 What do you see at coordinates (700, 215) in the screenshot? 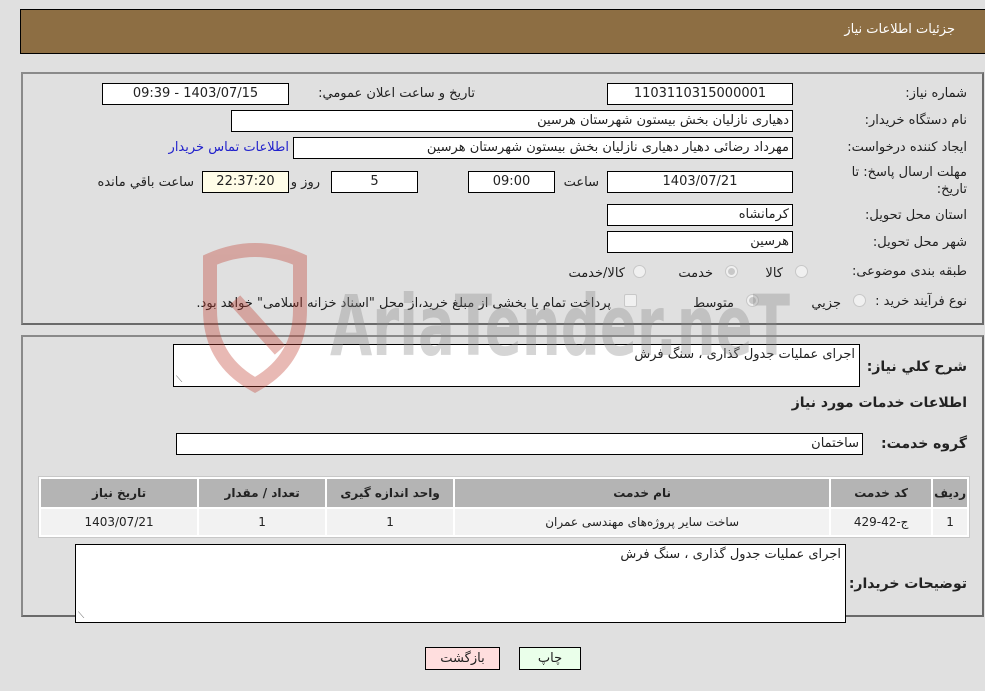
I see `province-field: کرمانشاه` at bounding box center [700, 215].